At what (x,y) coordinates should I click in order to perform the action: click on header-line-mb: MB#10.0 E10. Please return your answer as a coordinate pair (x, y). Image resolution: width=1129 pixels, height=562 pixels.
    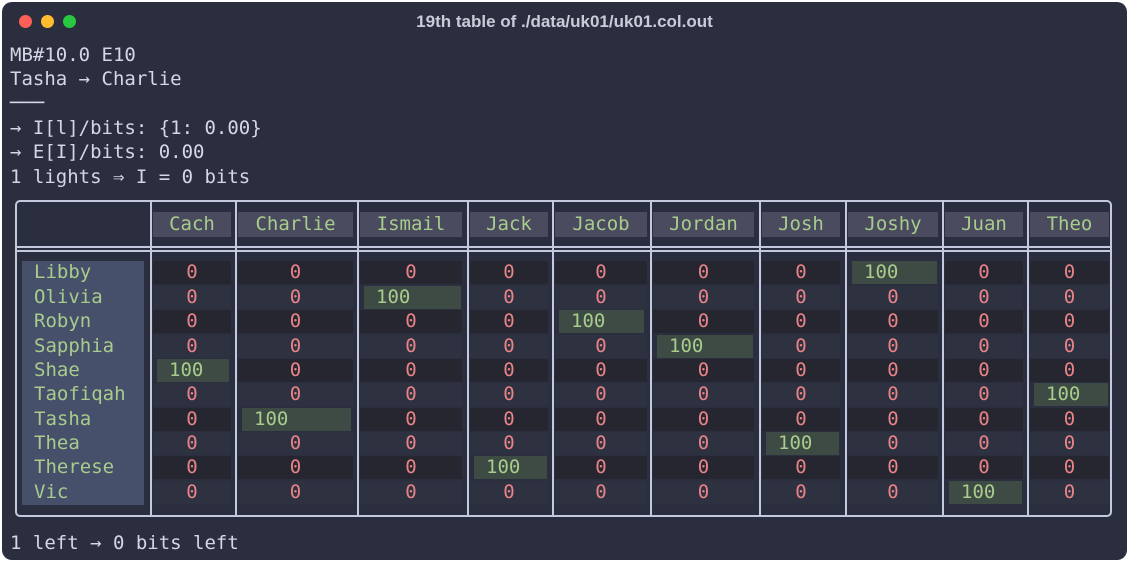
    Looking at the image, I should click on (73, 55).